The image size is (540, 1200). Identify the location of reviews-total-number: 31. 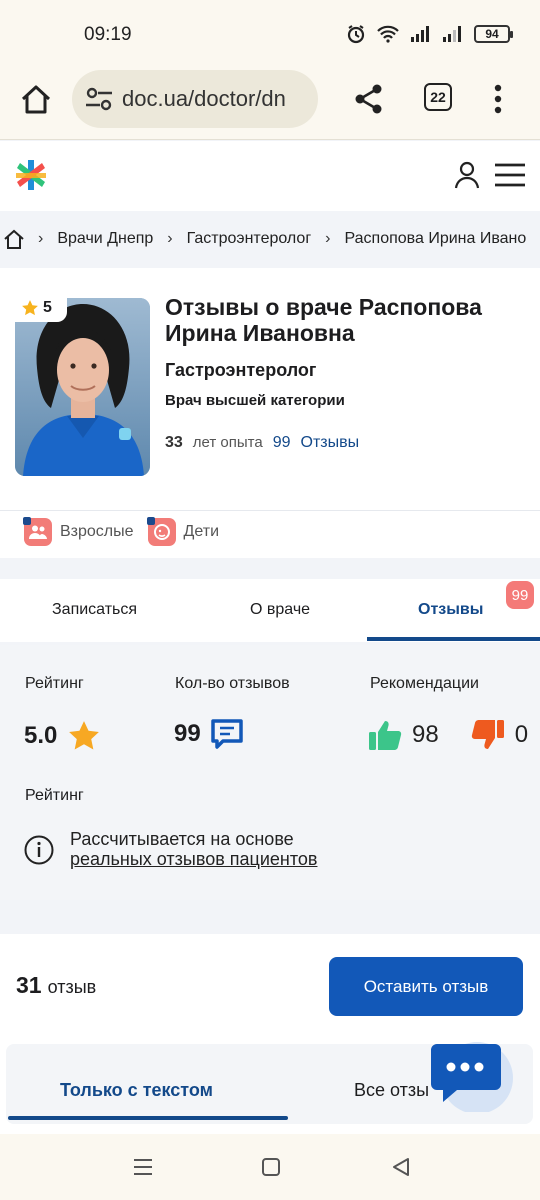
(29, 985).